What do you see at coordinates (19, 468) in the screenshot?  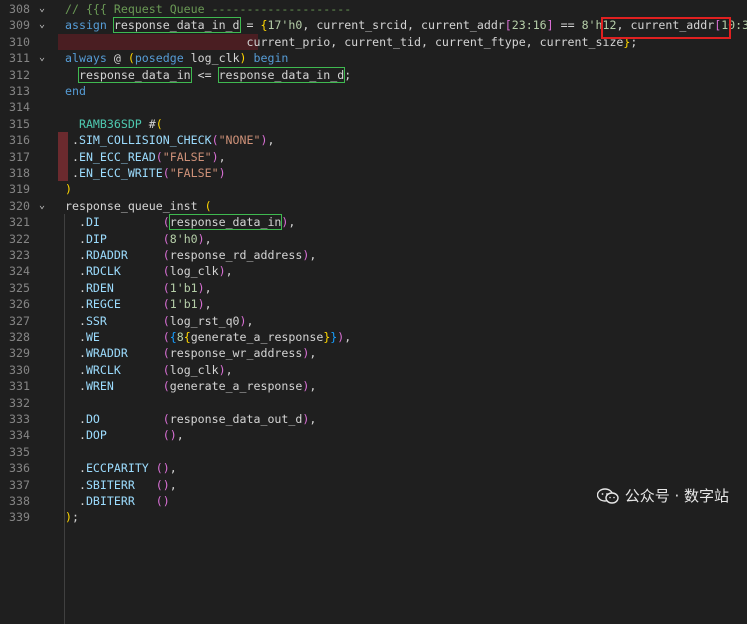 I see `line-number: 336` at bounding box center [19, 468].